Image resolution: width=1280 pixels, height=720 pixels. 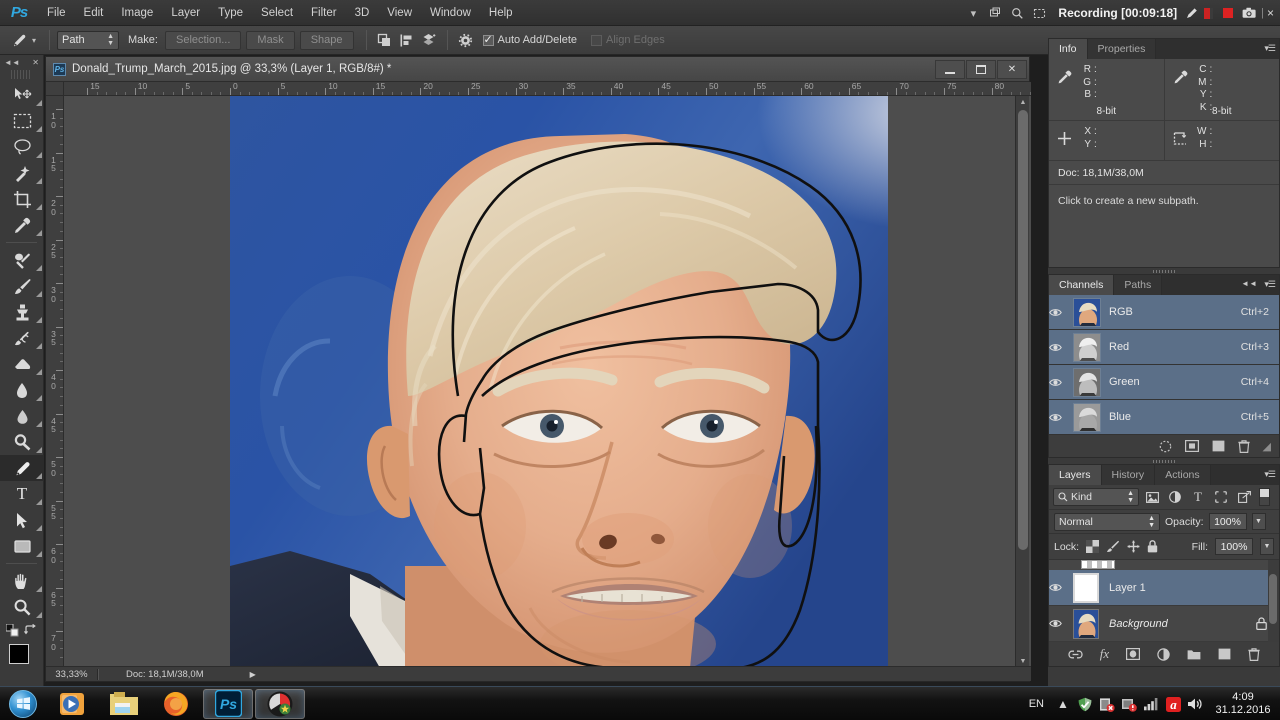 What do you see at coordinates (22, 390) in the screenshot?
I see `gradient-tool` at bounding box center [22, 390].